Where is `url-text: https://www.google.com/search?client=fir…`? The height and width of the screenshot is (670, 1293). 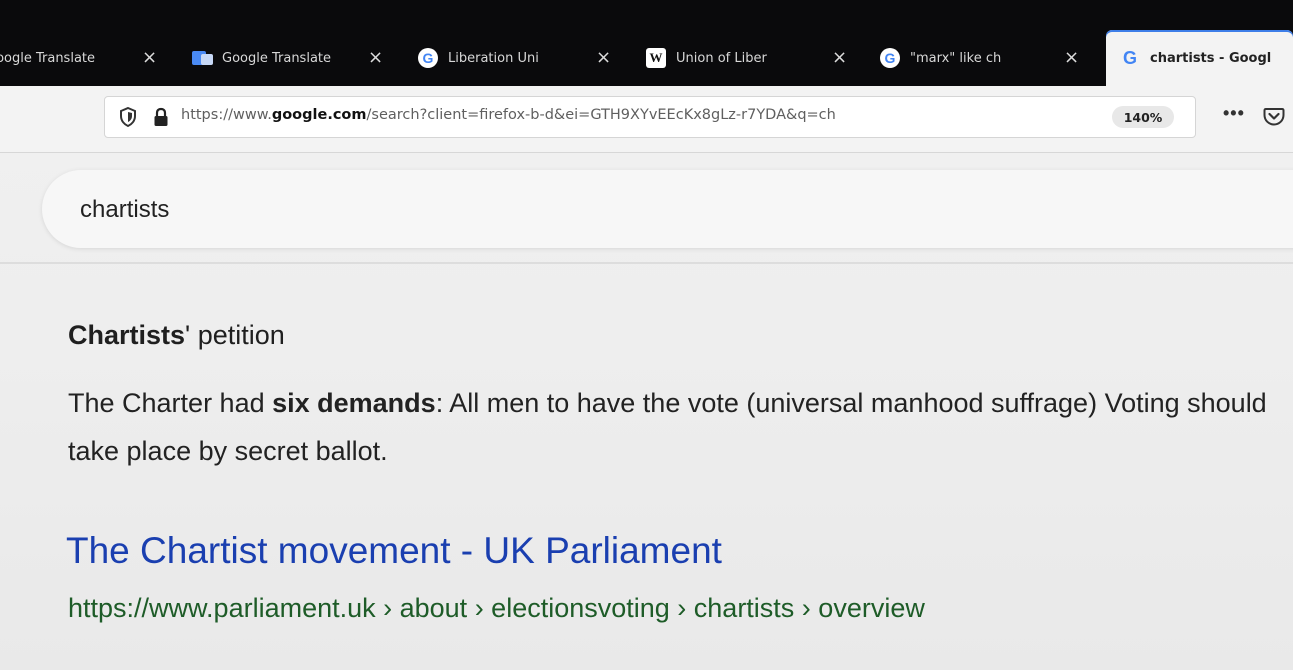
url-text: https://www.google.com/search?client=fir… is located at coordinates (611, 115).